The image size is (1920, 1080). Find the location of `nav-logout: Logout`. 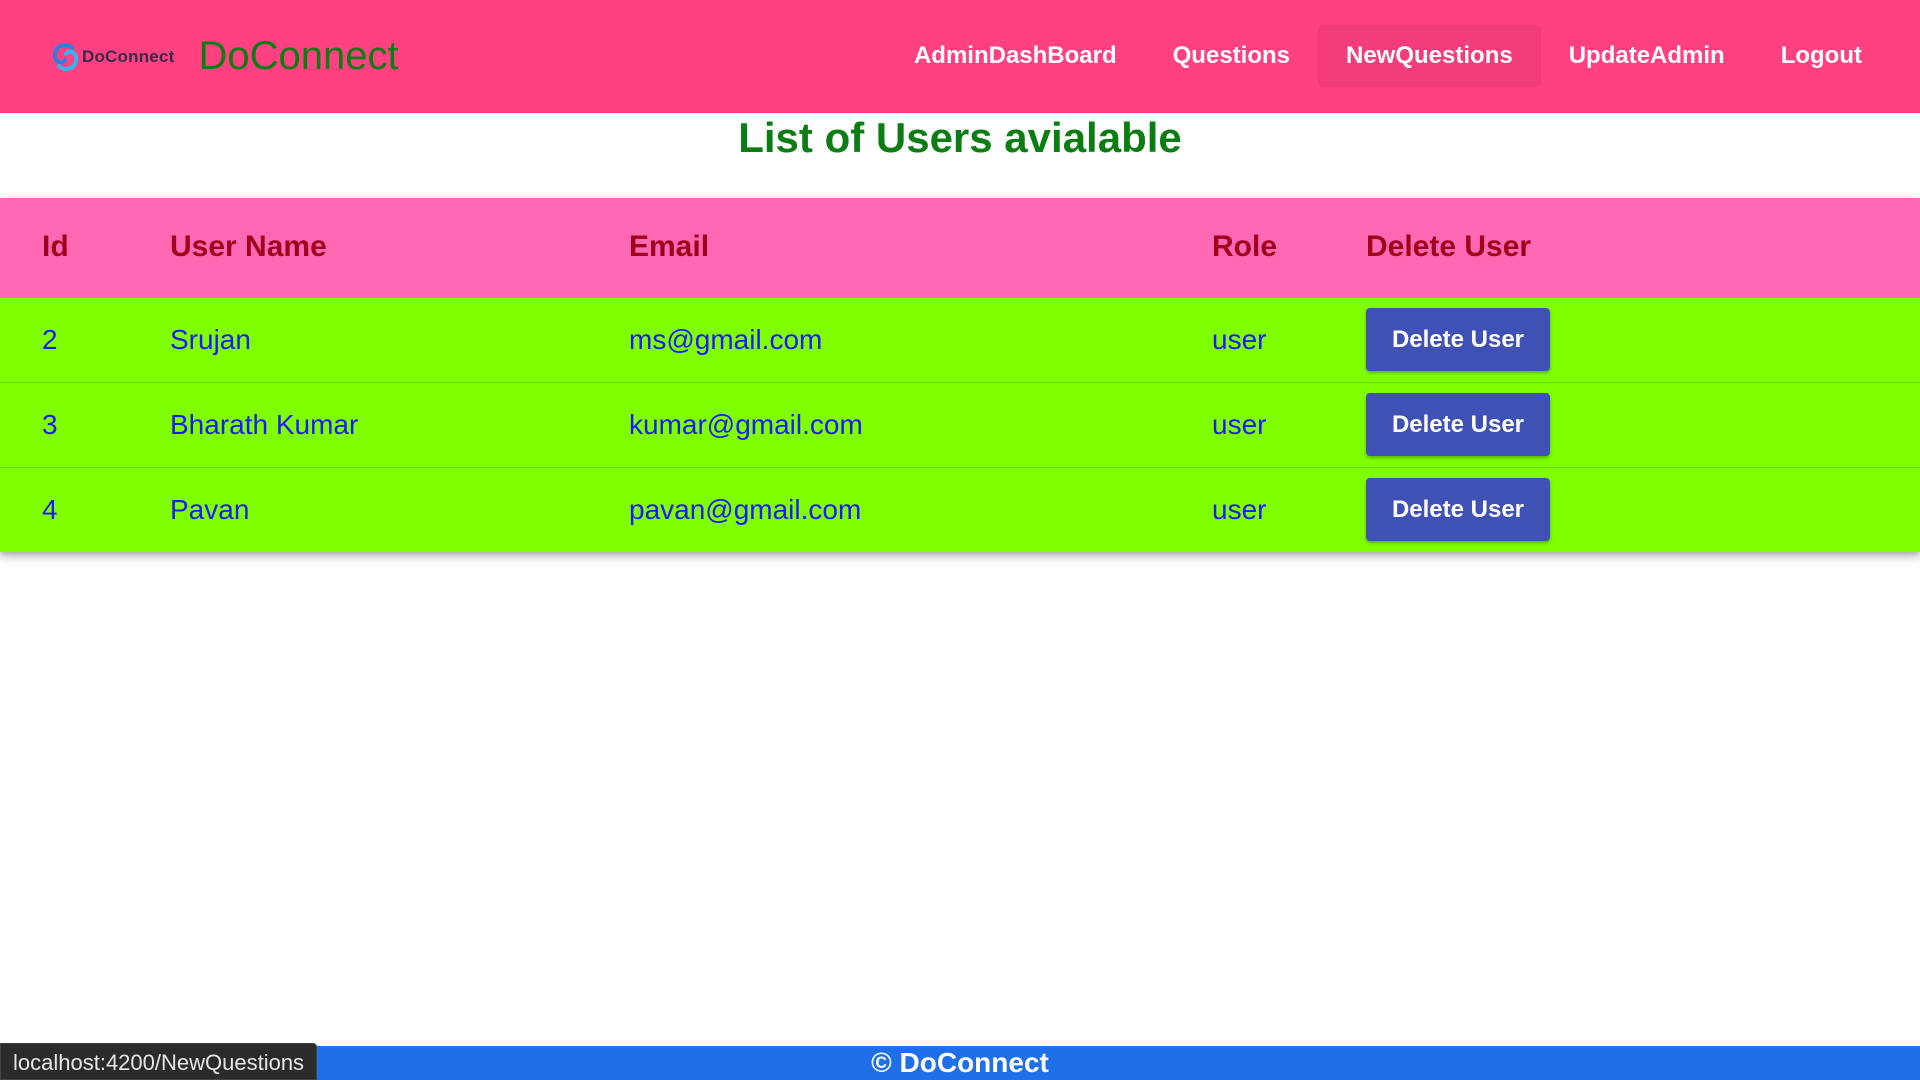

nav-logout: Logout is located at coordinates (1821, 56).